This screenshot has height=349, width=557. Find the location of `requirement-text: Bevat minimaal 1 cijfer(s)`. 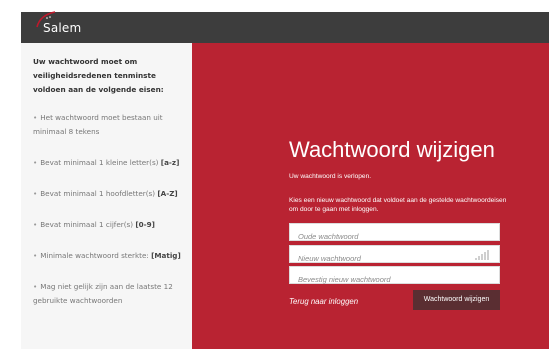

requirement-text: Bevat minimaal 1 cijfer(s) is located at coordinates (88, 224).